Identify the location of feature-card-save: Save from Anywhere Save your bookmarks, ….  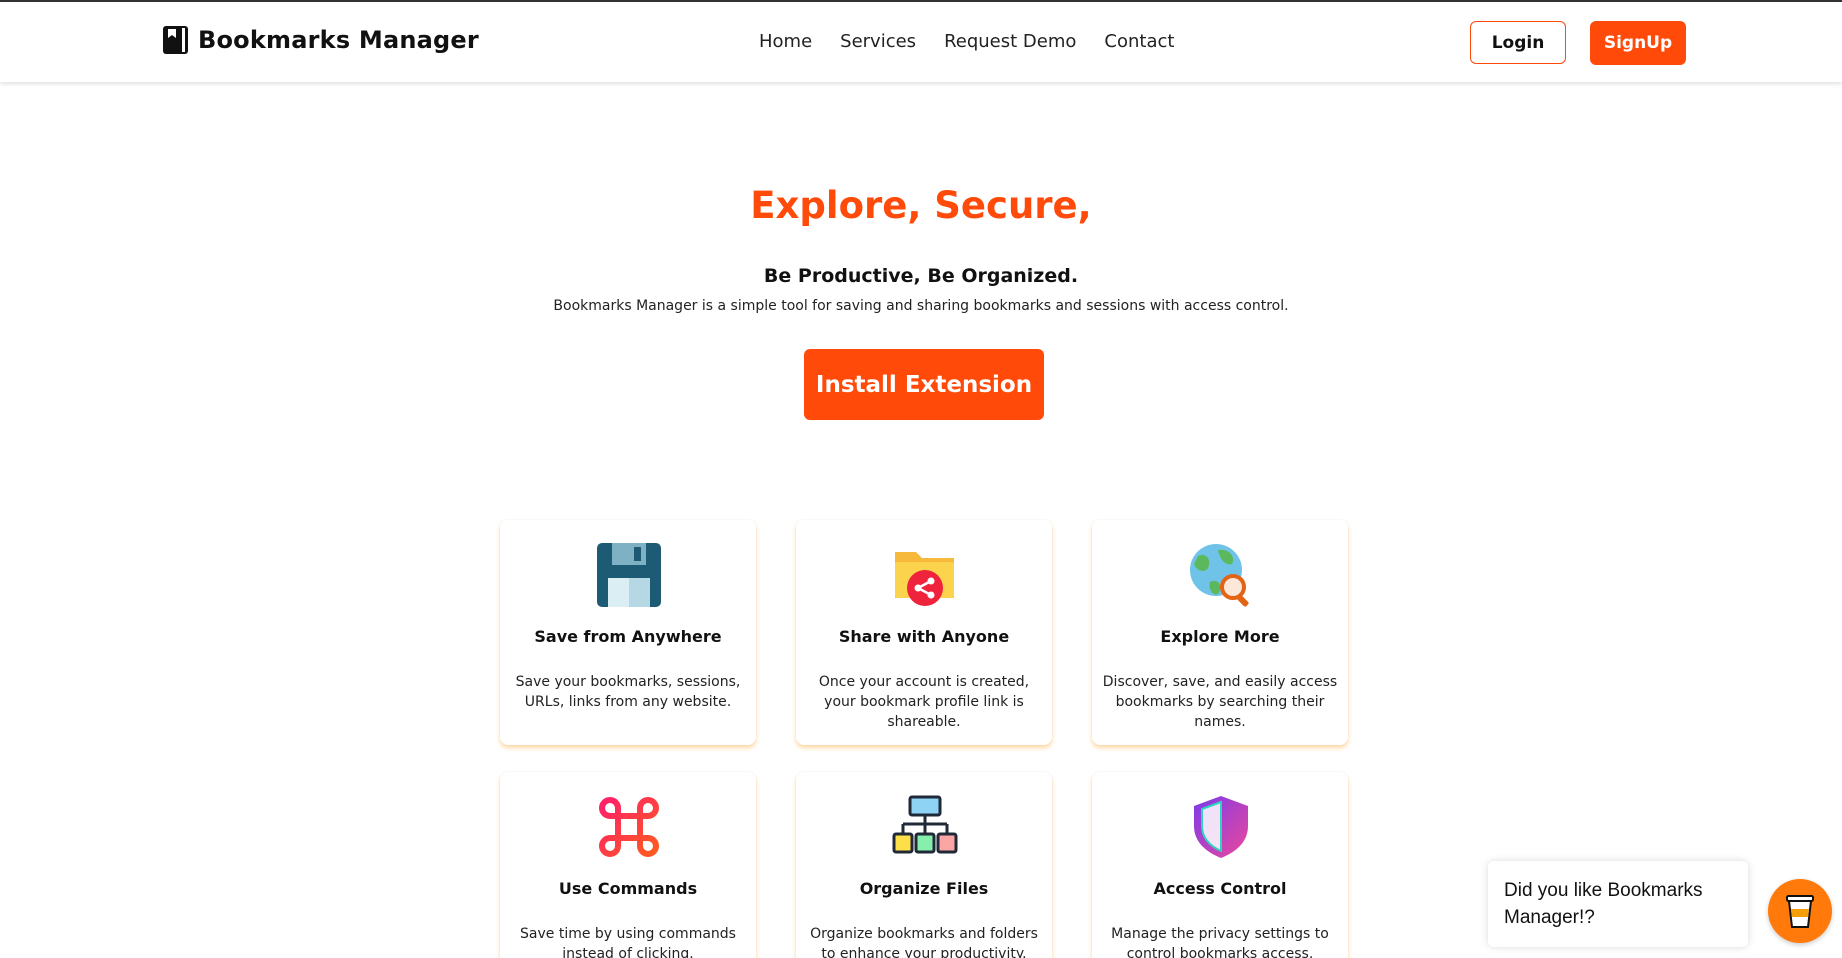
(628, 632).